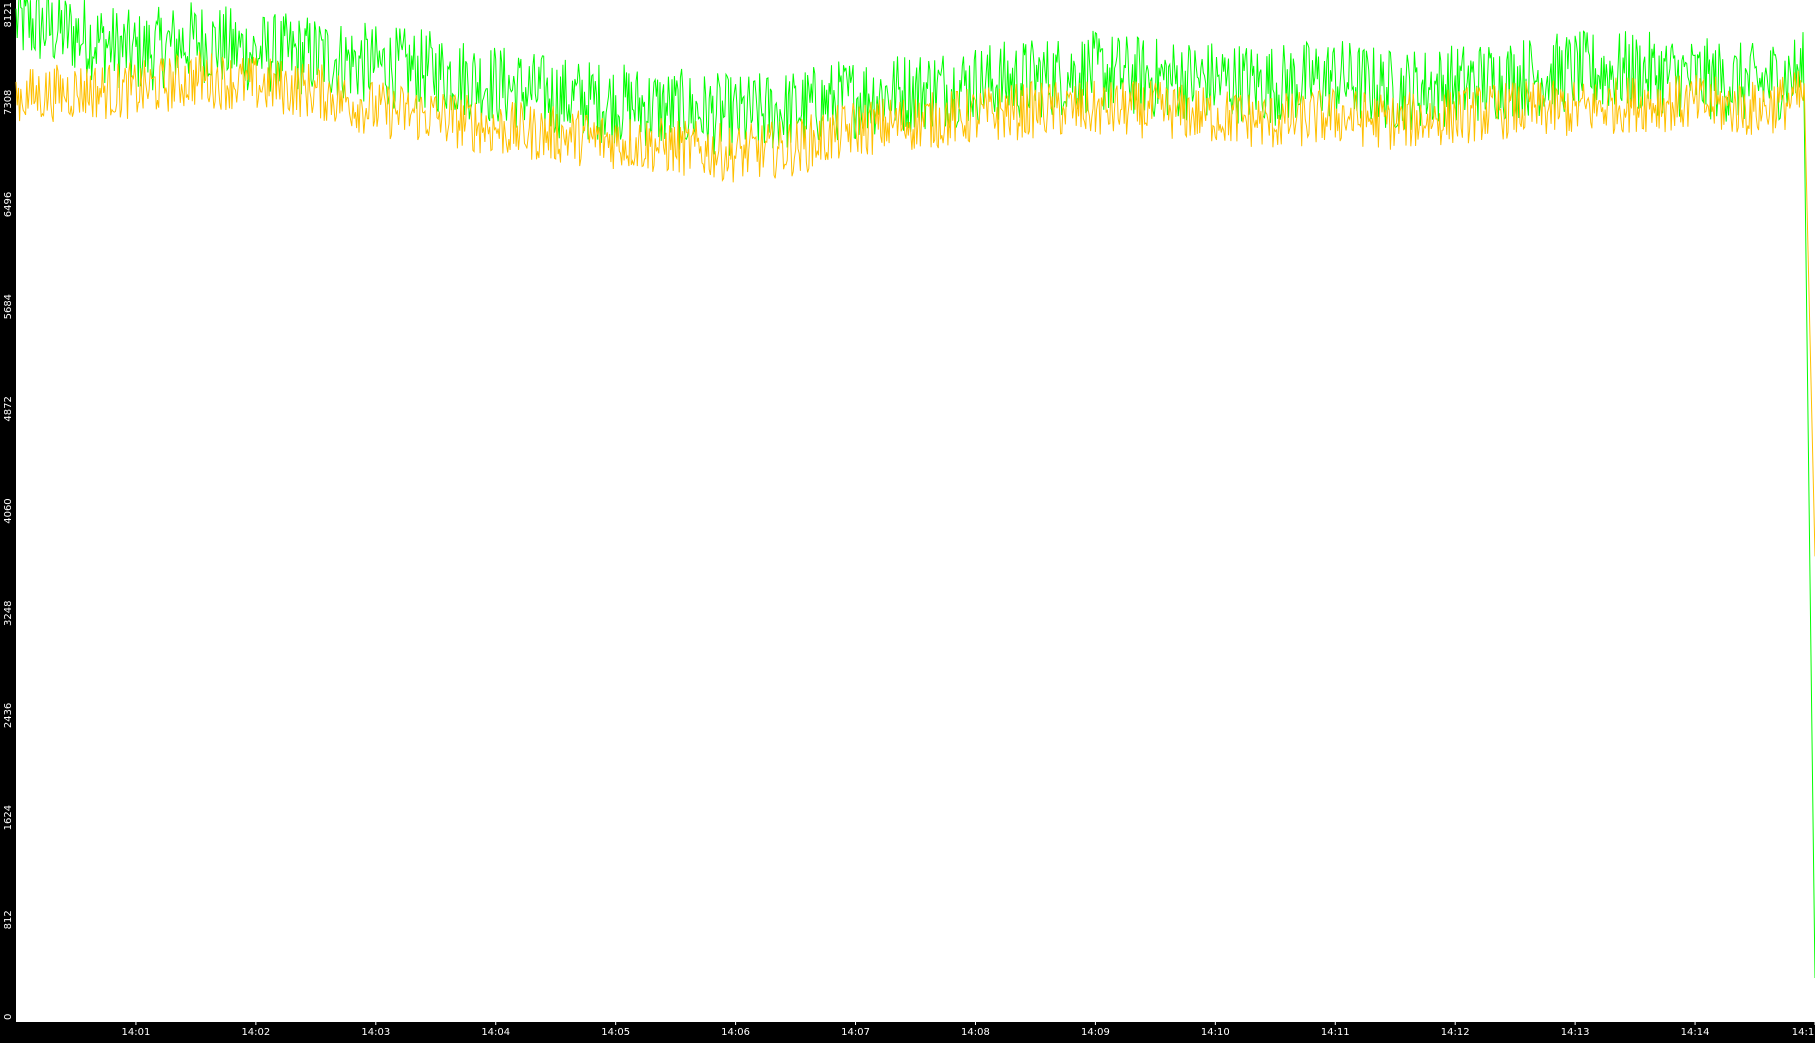 The width and height of the screenshot is (1815, 1043). Describe the element at coordinates (855, 1032) in the screenshot. I see `x-tick-label: 14:07` at that location.